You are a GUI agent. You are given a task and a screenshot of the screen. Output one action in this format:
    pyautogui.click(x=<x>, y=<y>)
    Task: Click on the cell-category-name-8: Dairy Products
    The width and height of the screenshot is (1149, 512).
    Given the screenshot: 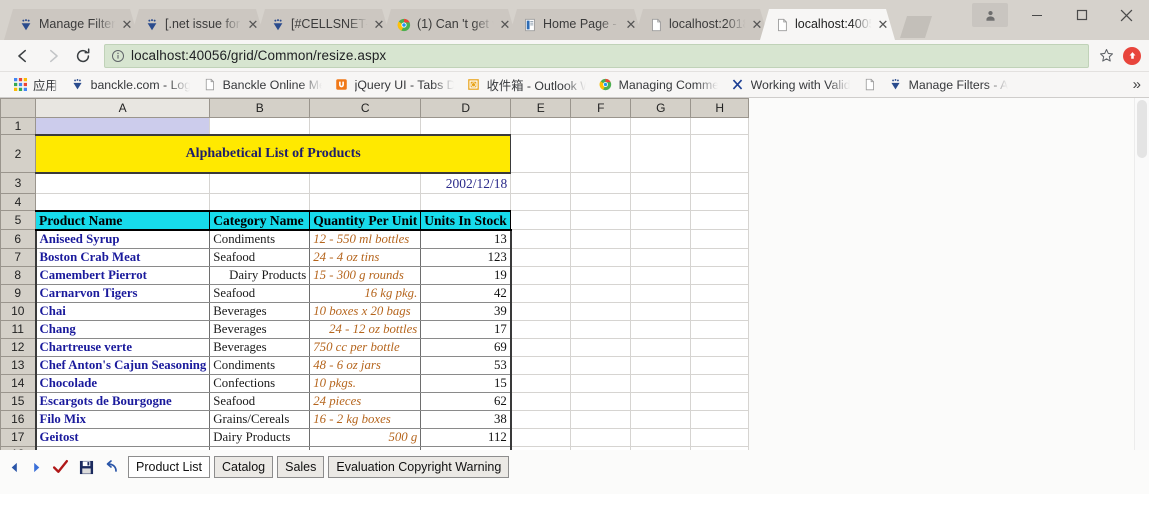 What is the action you would take?
    pyautogui.click(x=260, y=275)
    